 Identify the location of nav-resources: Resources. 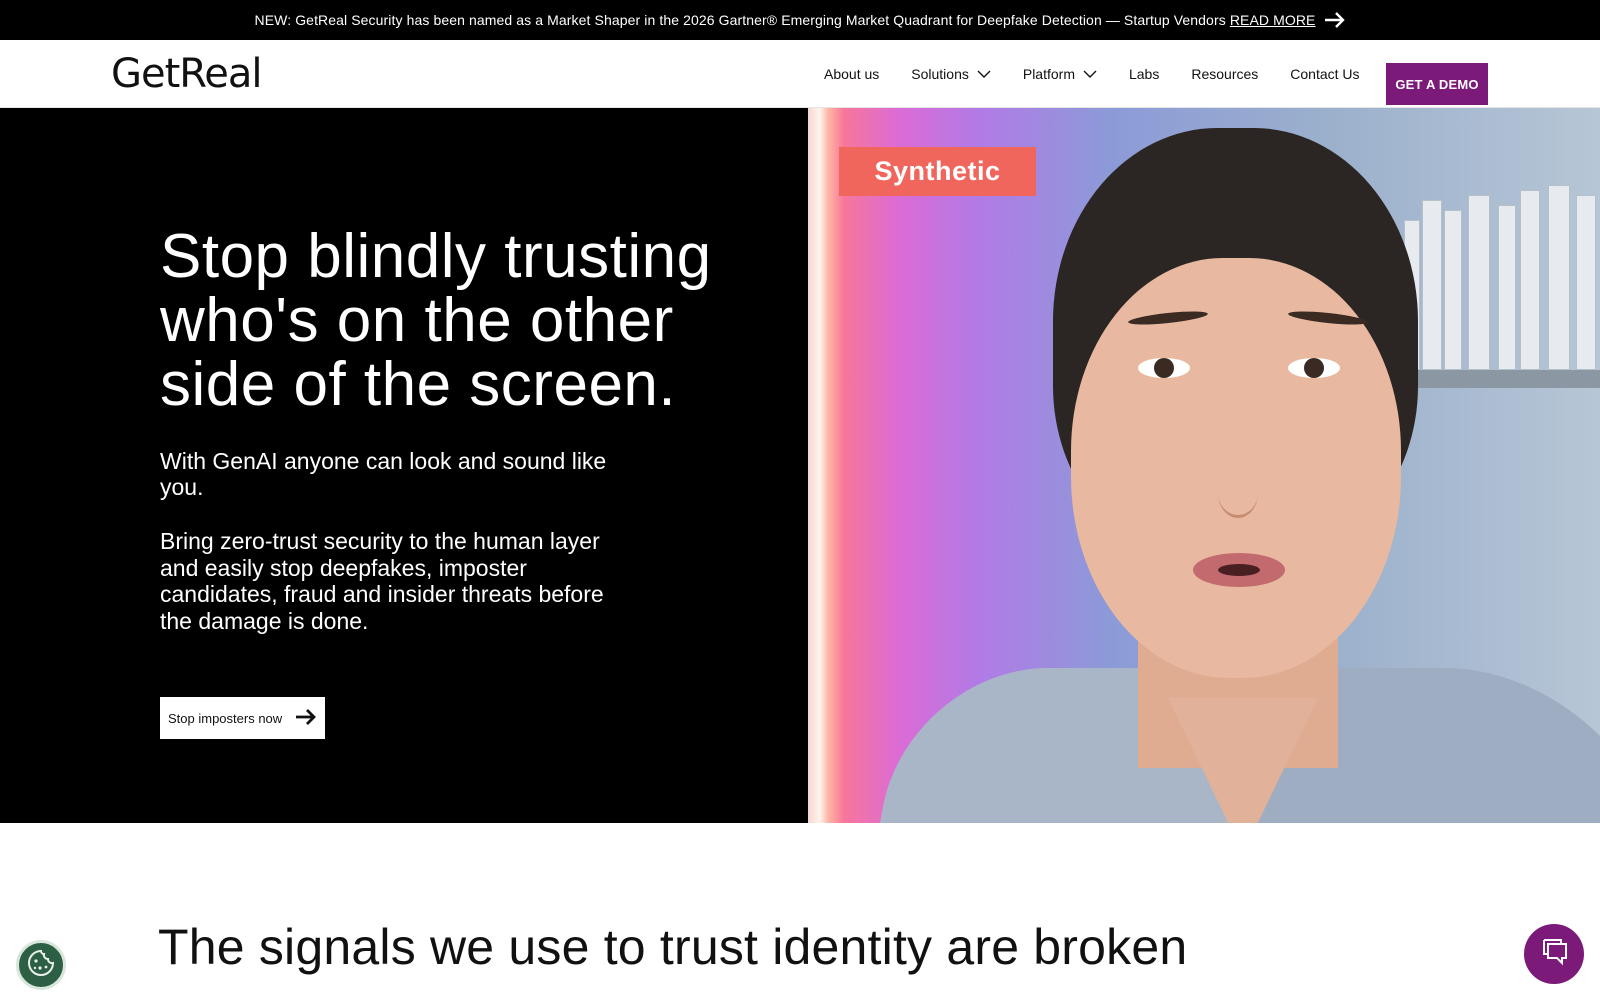
(1224, 74).